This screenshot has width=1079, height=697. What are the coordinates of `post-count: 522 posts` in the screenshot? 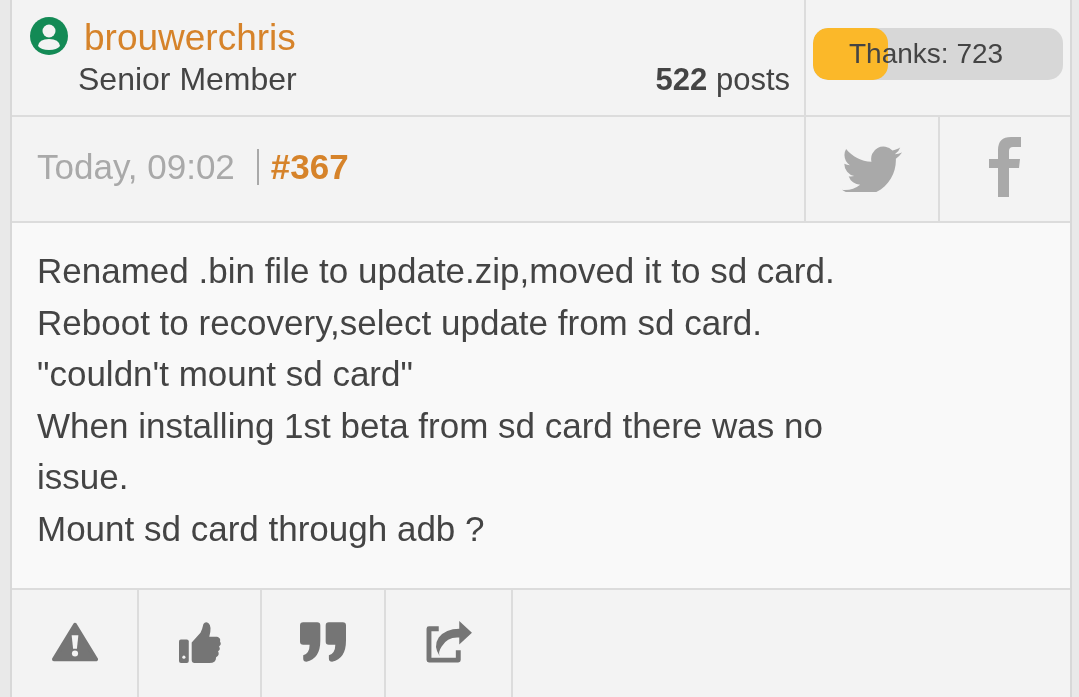 It's located at (722, 80).